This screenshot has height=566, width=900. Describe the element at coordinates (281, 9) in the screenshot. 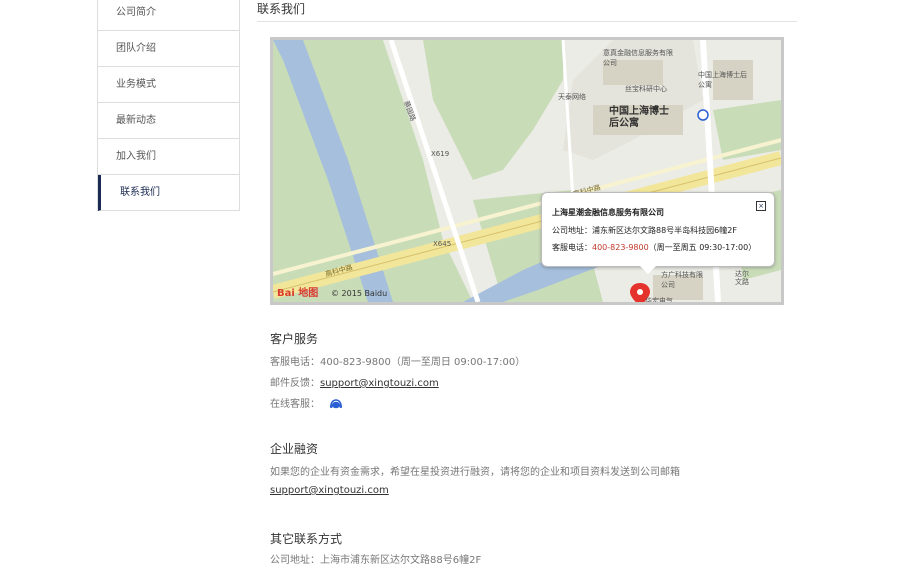

I see `page-title: 联系我们` at that location.